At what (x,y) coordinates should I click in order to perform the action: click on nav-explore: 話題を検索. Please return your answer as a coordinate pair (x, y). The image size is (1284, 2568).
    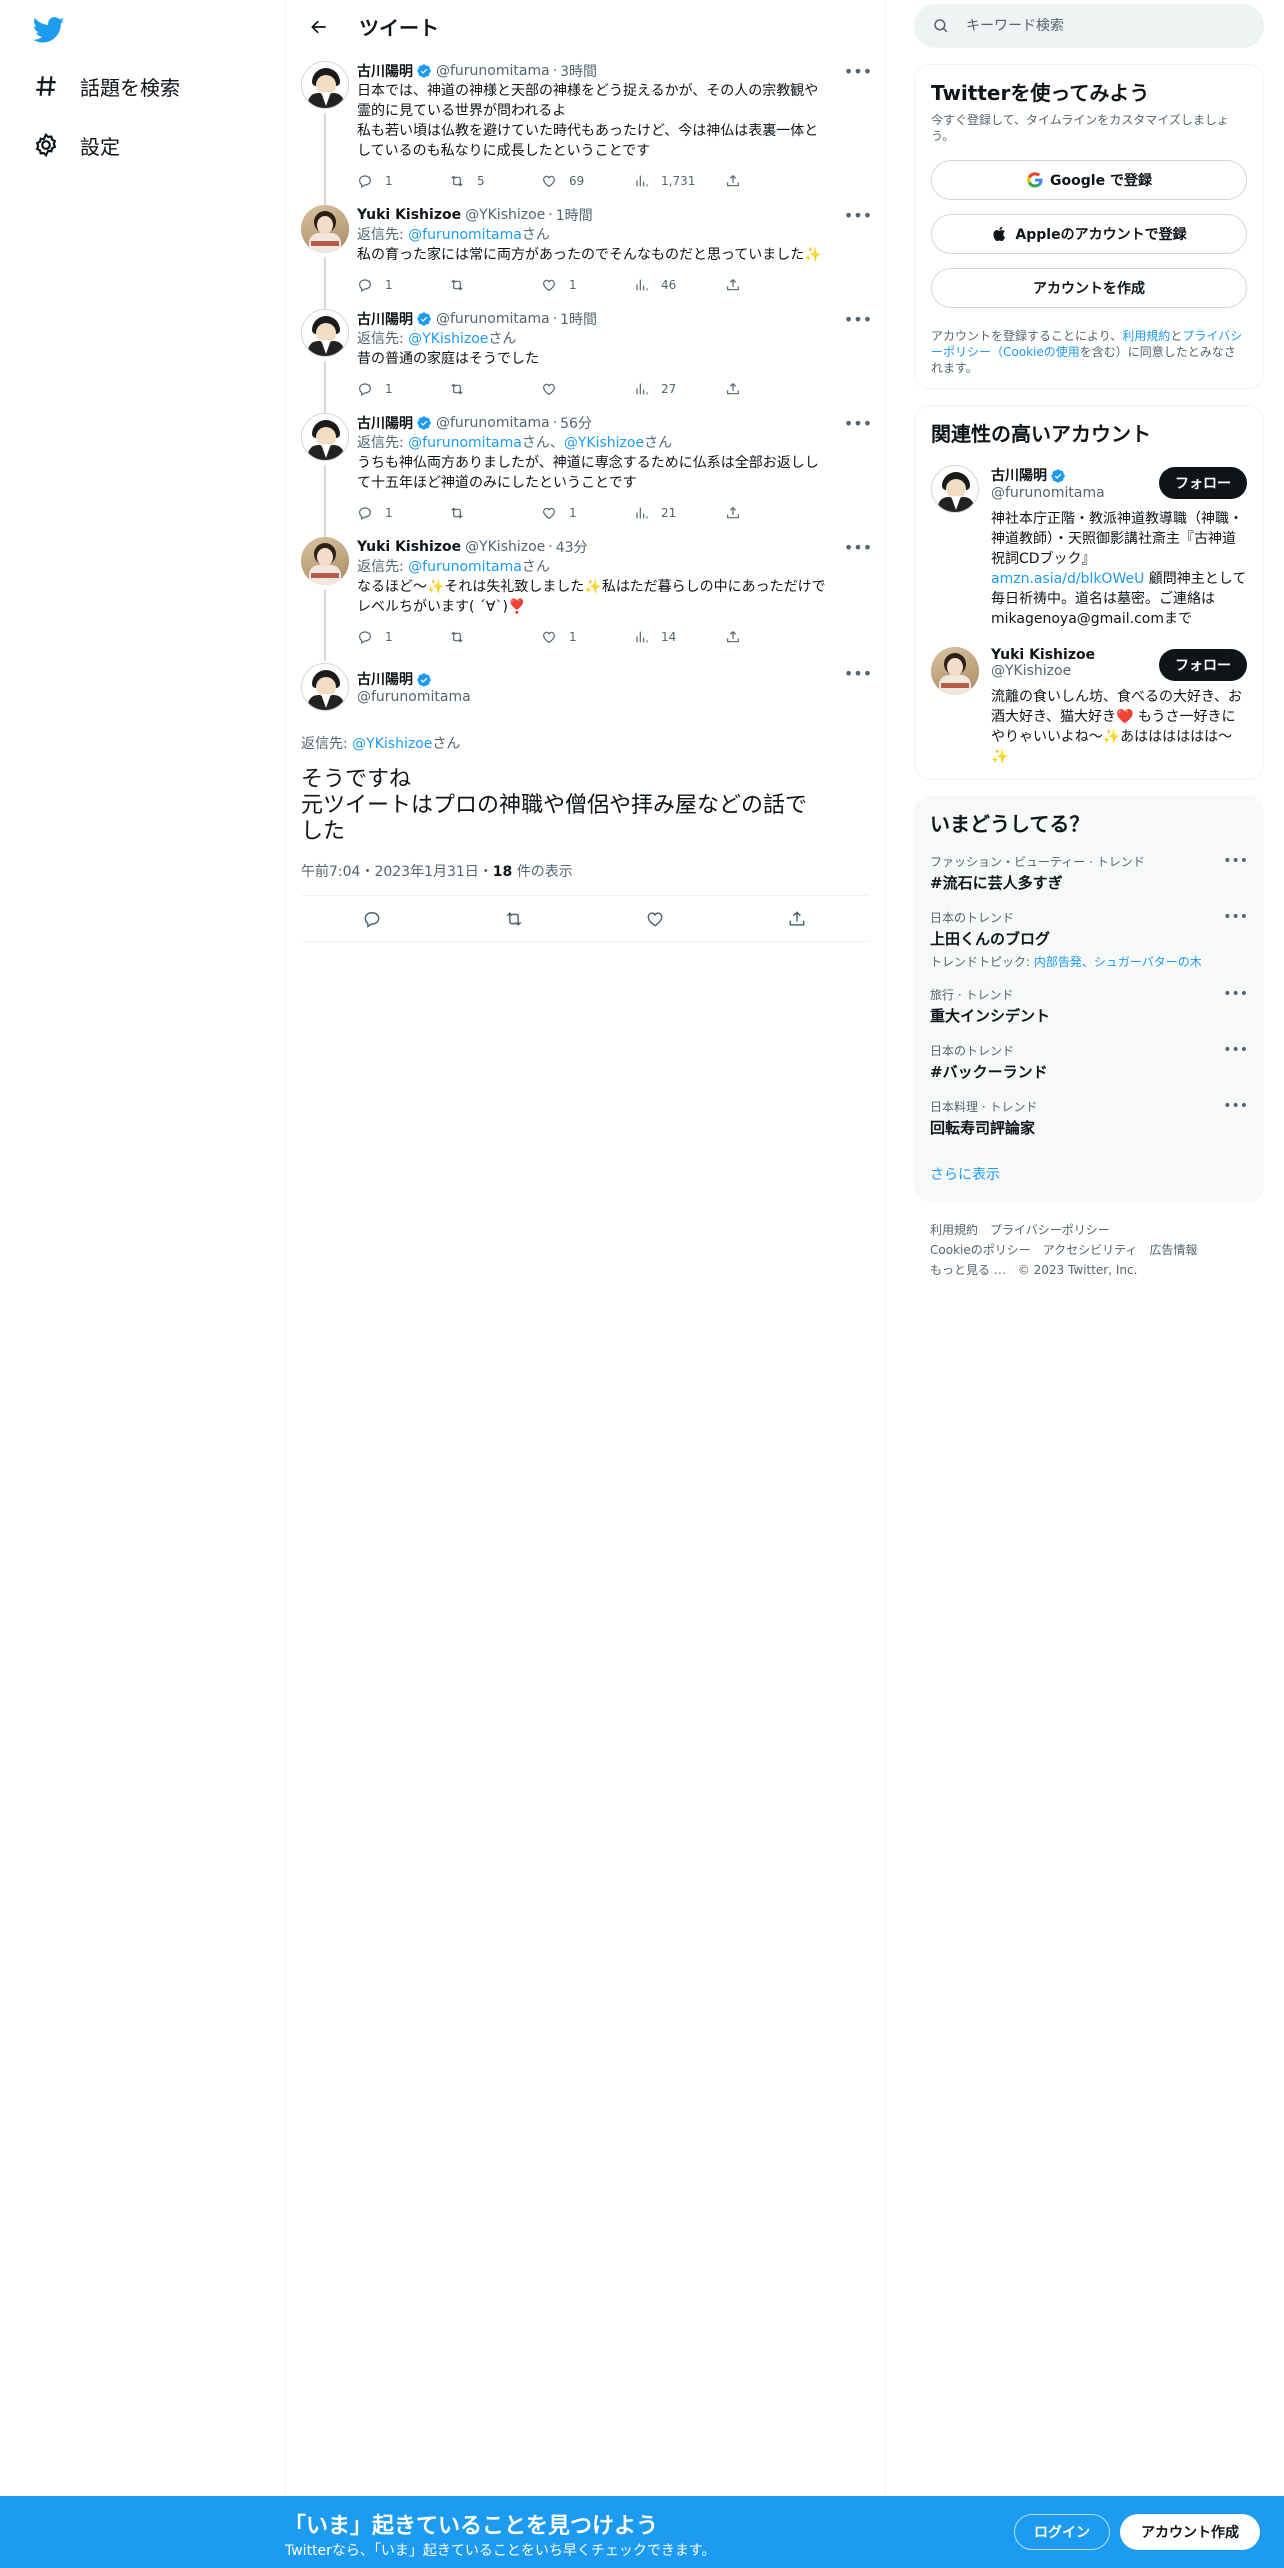
    Looking at the image, I should click on (106, 86).